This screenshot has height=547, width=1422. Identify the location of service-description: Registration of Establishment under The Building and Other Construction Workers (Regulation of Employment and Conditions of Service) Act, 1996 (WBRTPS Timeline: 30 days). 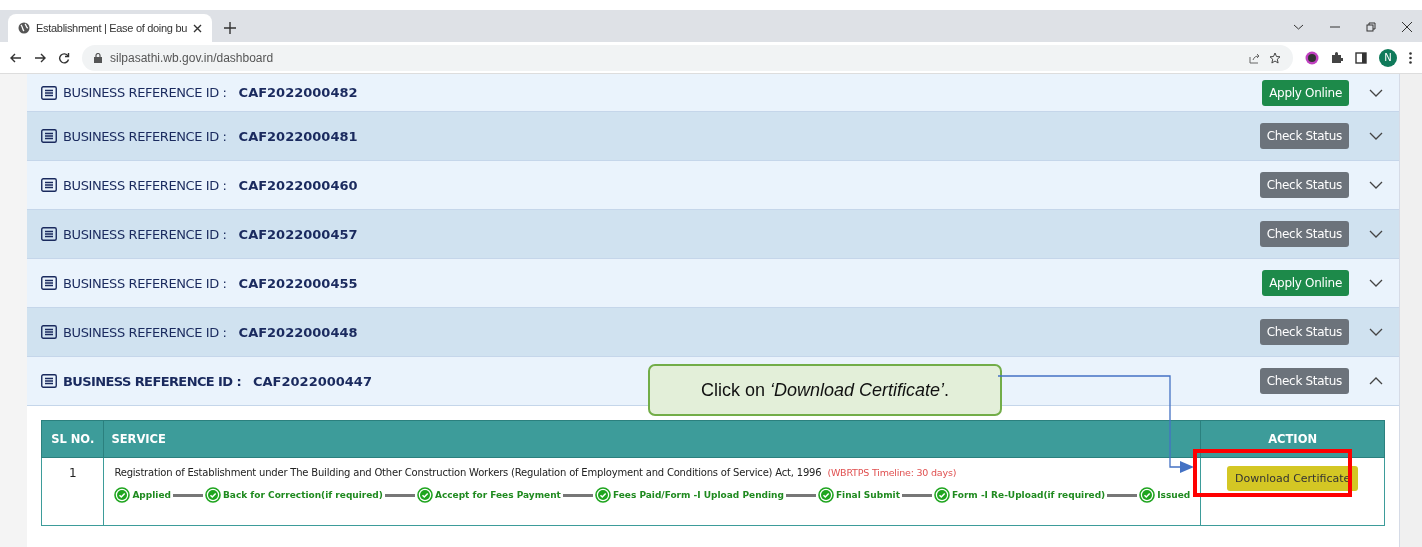
(536, 473).